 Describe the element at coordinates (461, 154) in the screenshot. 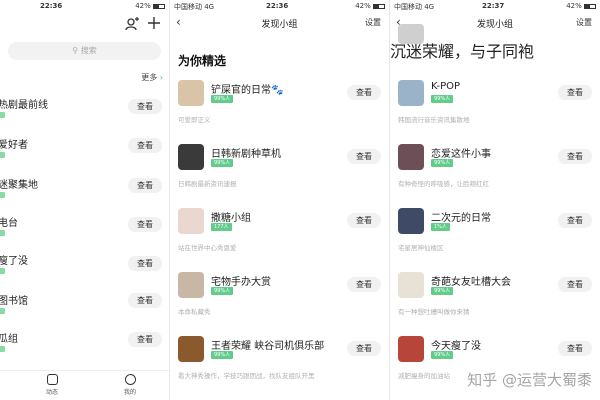

I see `group-name: 恋爱这件小事` at that location.